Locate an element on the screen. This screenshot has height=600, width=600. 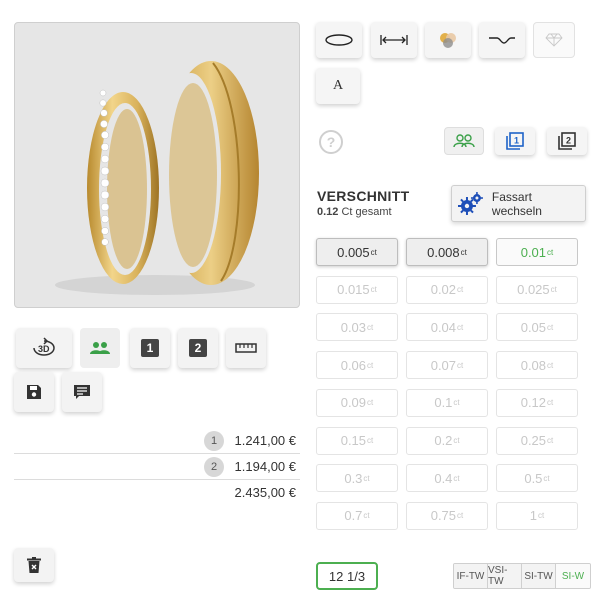
color-button is located at coordinates (448, 40).